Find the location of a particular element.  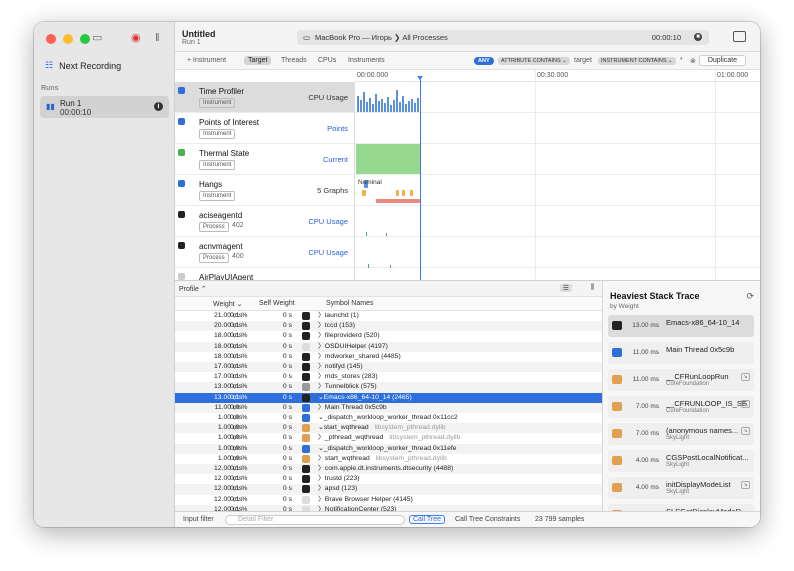

track-name: Time Profiler is located at coordinates (222, 91).